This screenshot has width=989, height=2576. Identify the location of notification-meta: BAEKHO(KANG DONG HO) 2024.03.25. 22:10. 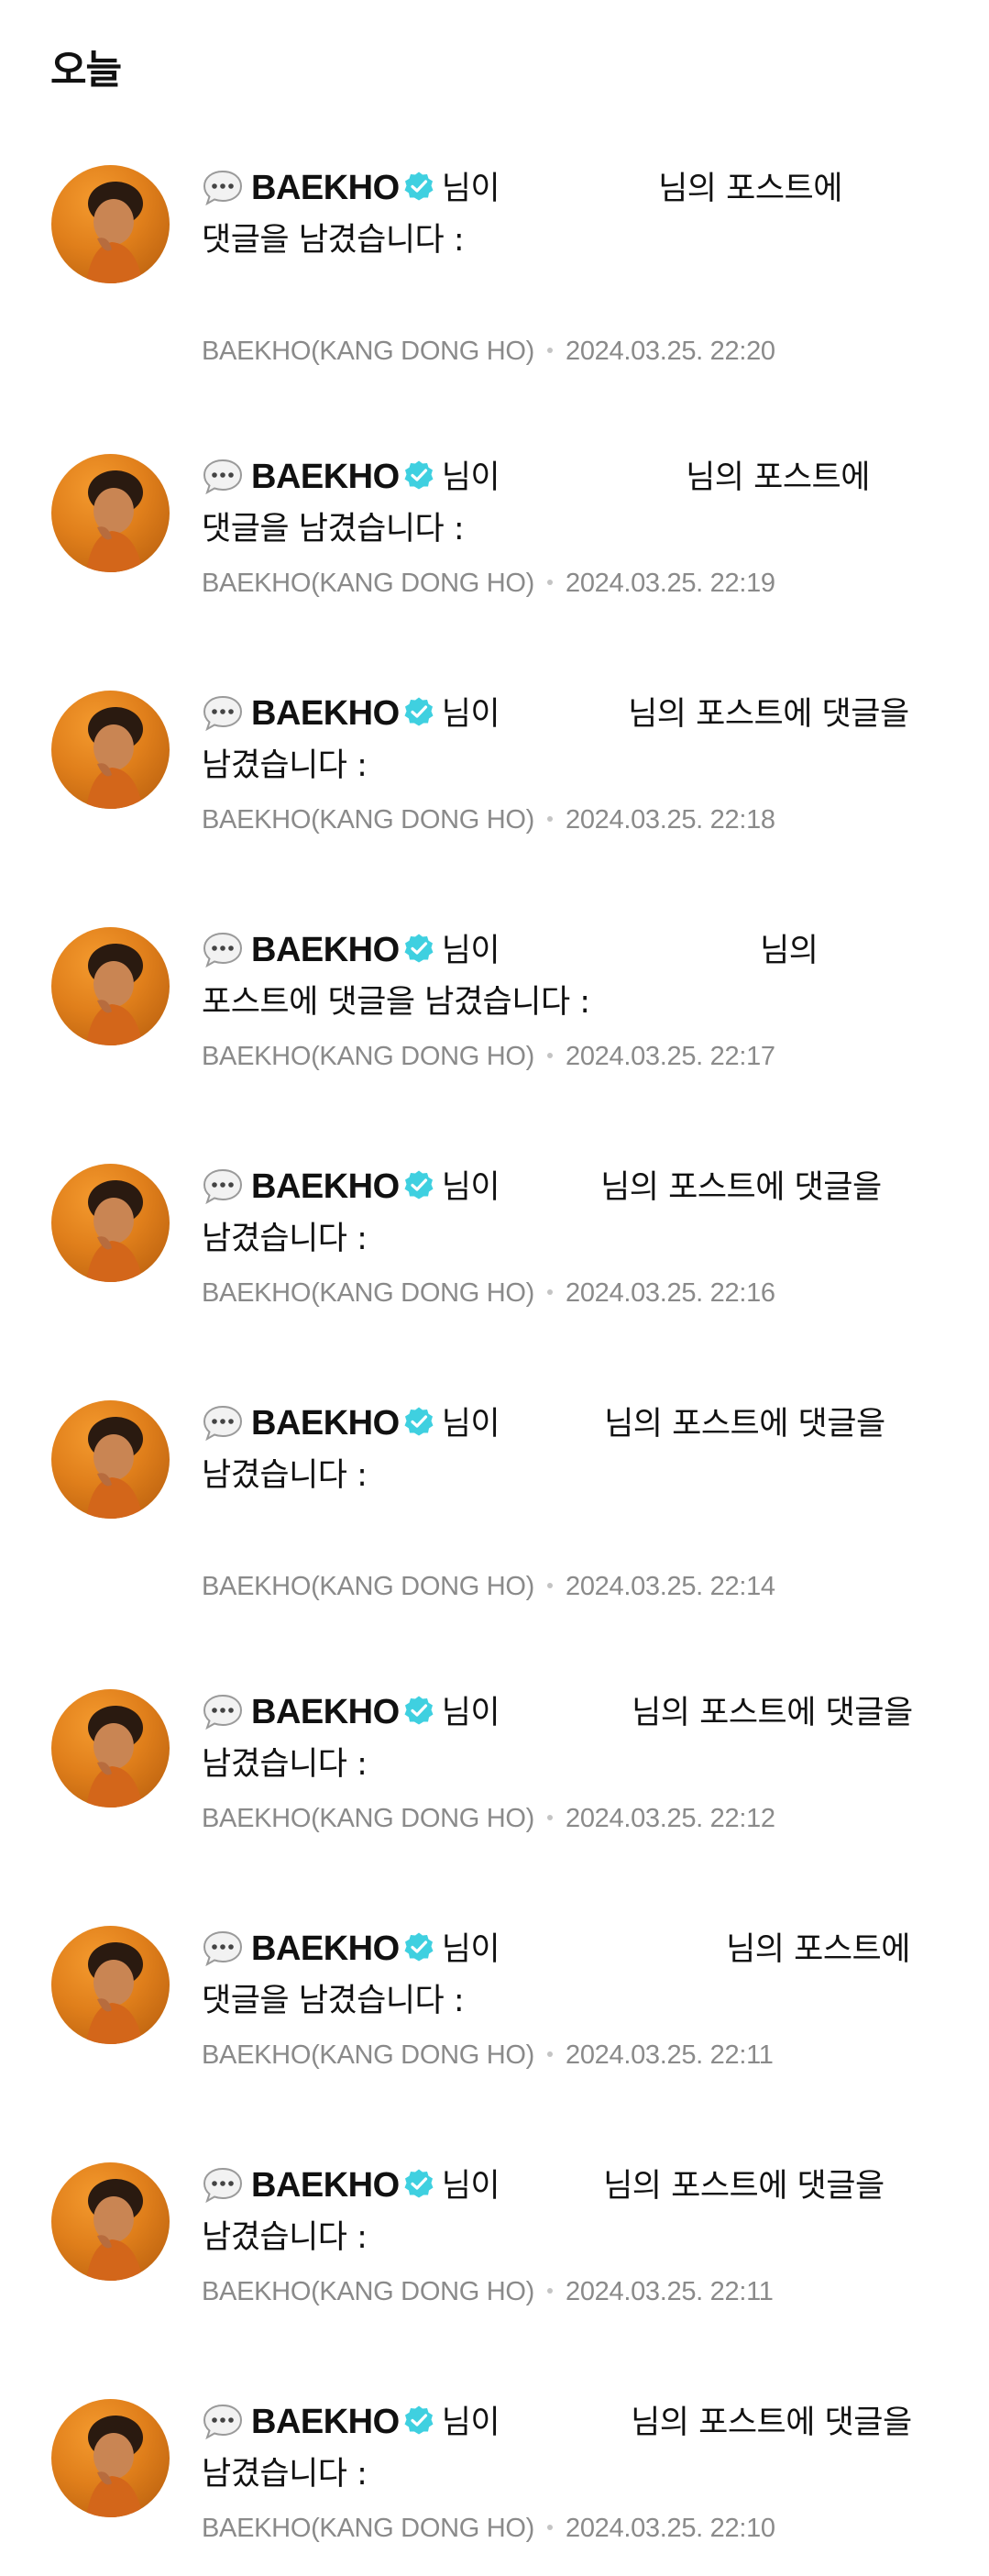
(488, 2529).